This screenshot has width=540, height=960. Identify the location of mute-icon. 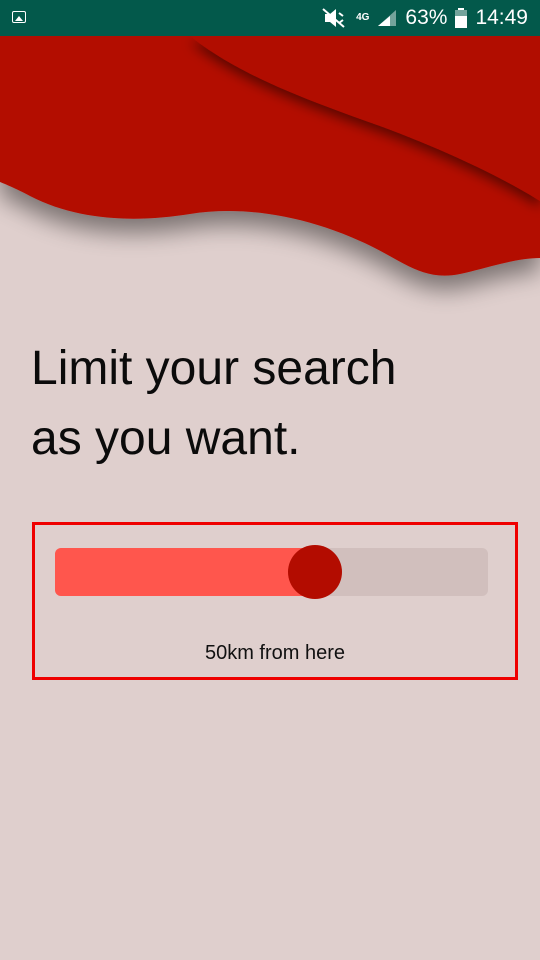
(335, 18).